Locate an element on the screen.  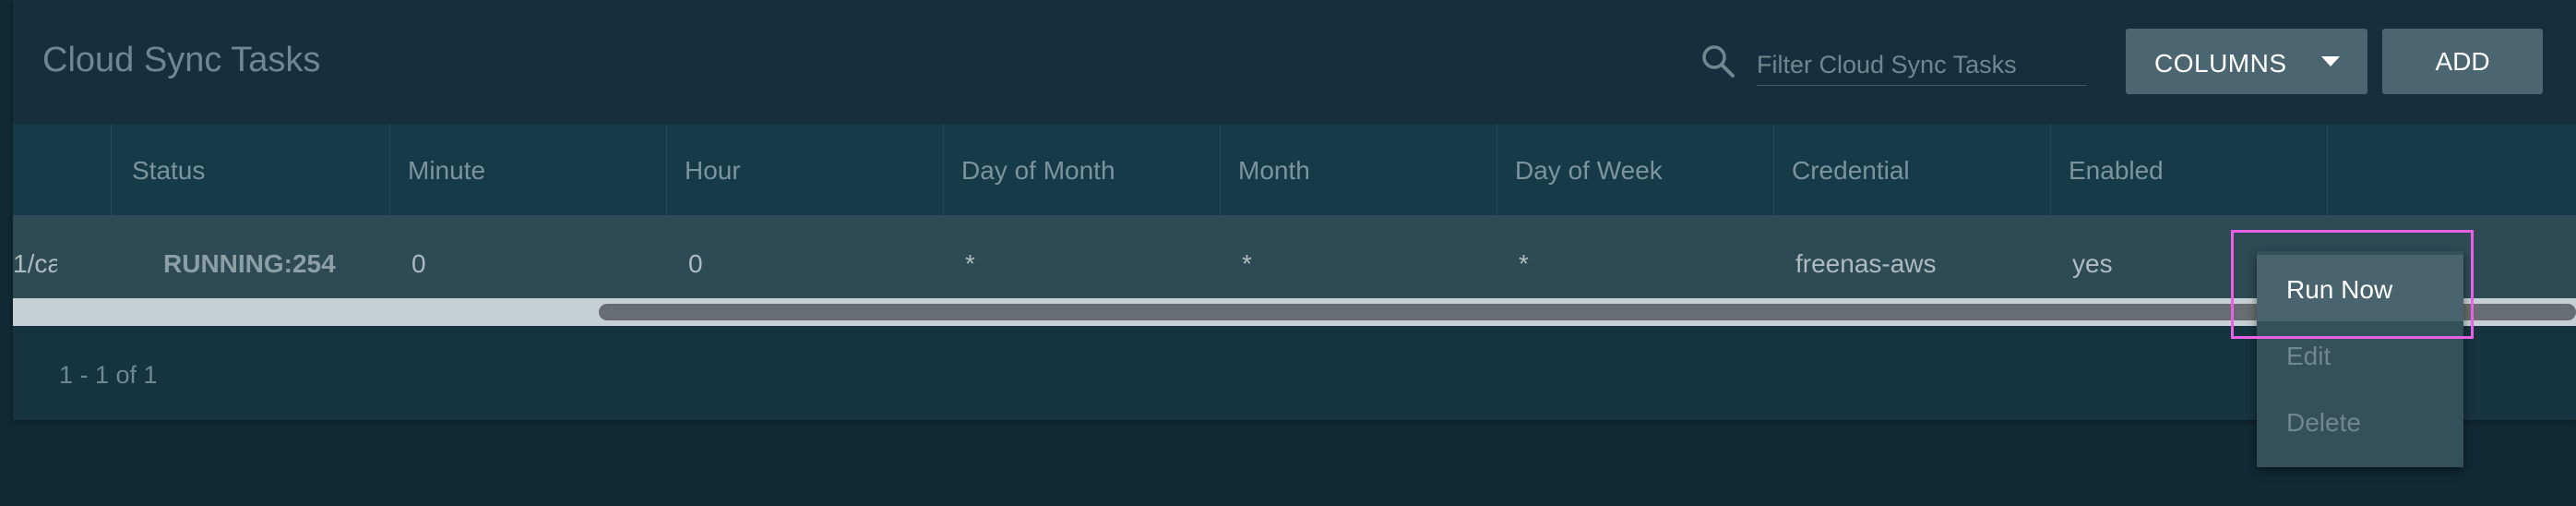
column-header-minute: Minute is located at coordinates (446, 171).